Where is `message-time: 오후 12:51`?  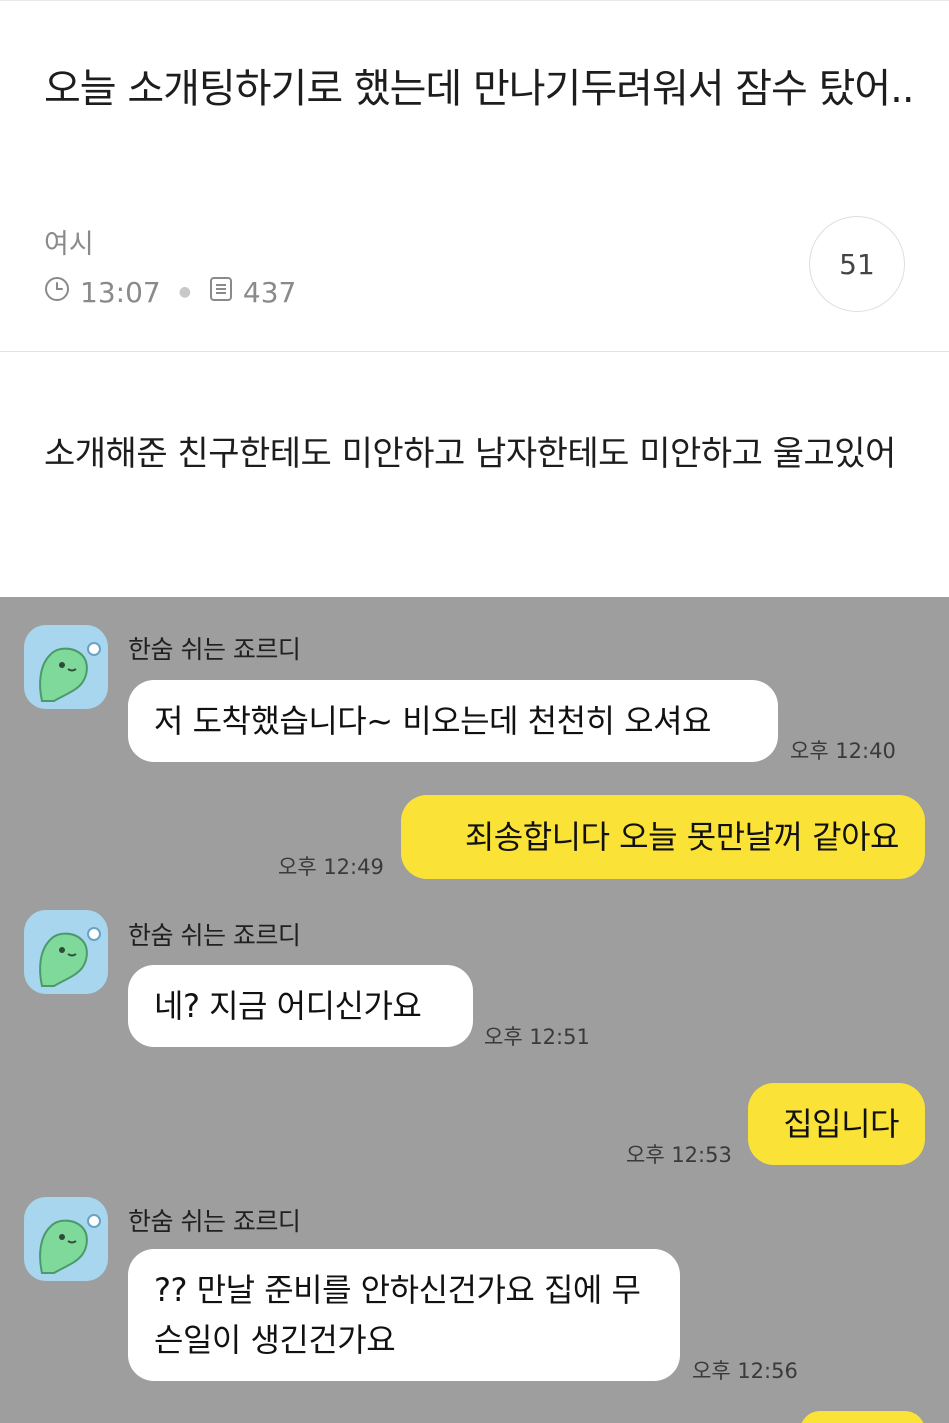 message-time: 오후 12:51 is located at coordinates (537, 1037).